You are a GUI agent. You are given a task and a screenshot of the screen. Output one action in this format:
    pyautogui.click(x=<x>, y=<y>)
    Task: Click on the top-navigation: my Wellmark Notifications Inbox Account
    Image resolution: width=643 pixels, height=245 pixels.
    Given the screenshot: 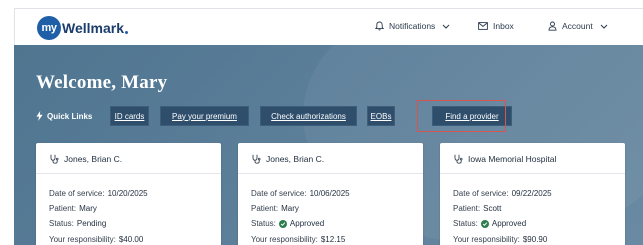 What is the action you would take?
    pyautogui.click(x=328, y=26)
    